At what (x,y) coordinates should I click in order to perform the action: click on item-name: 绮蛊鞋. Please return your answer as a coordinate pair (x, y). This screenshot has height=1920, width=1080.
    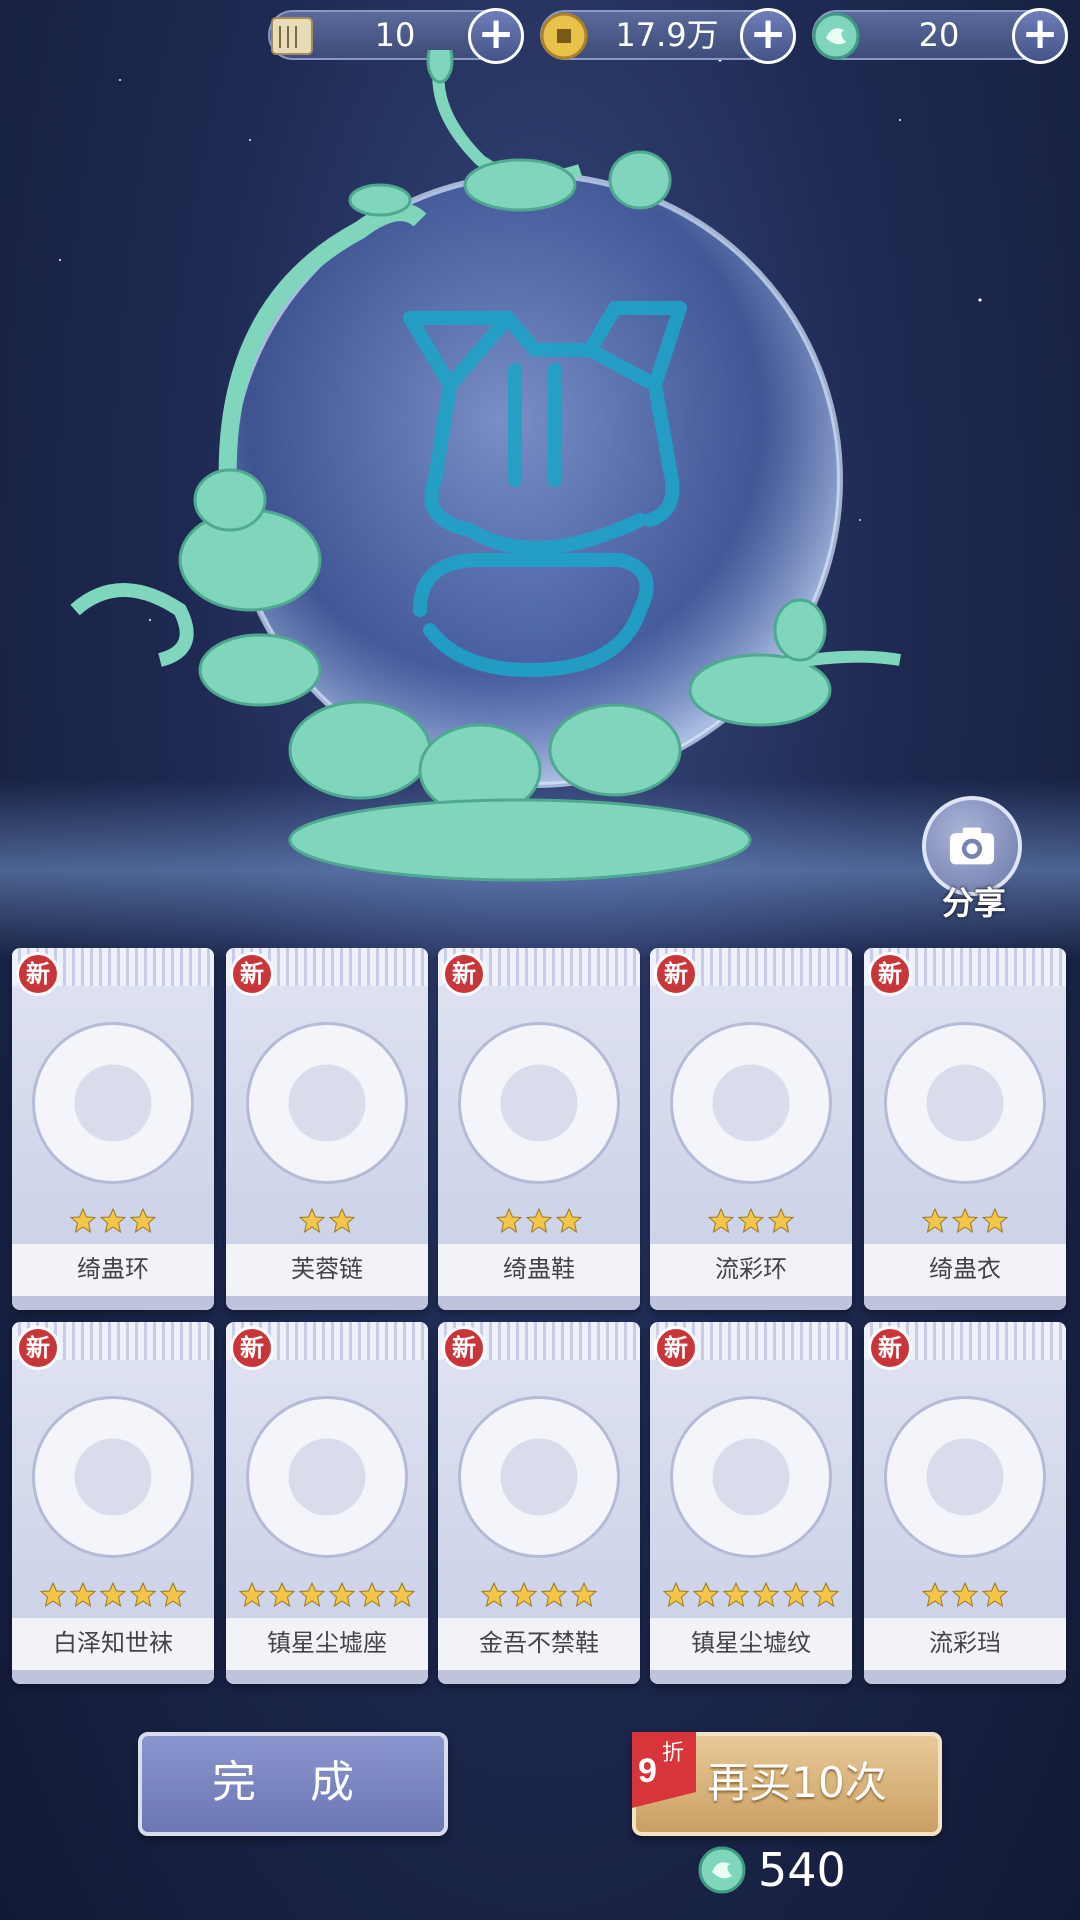
    Looking at the image, I should click on (539, 1270).